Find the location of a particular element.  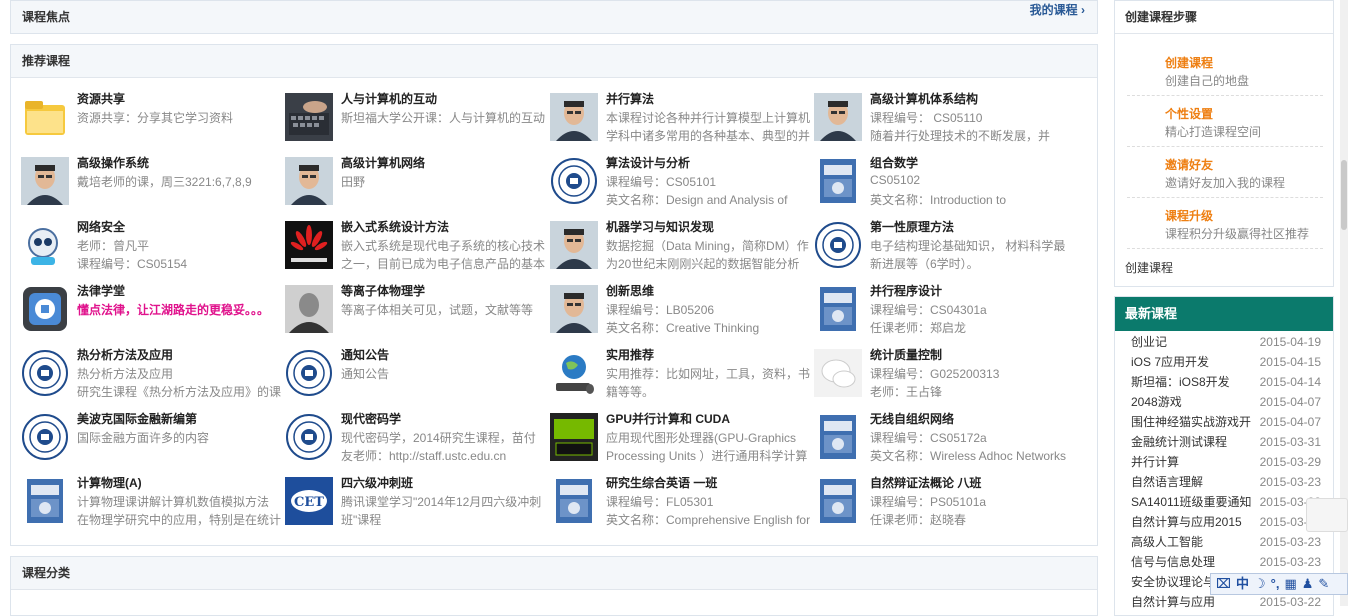

latest-course-name: 自然计算与应用 is located at coordinates (1196, 602).